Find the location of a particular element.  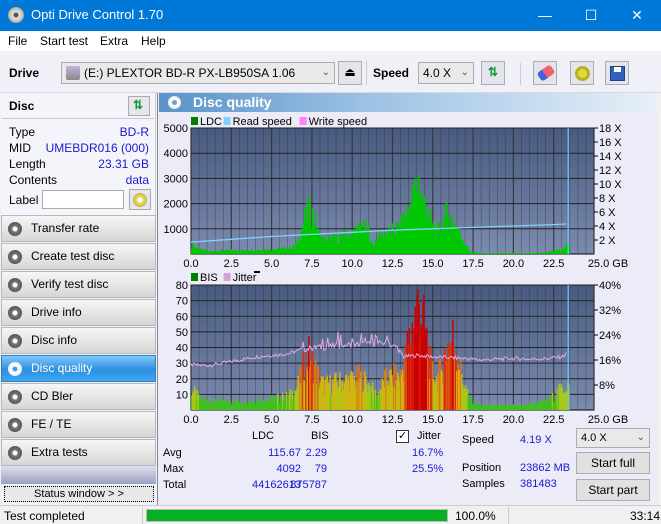

nav-item-cd-bler: CD Bler is located at coordinates (78, 396).